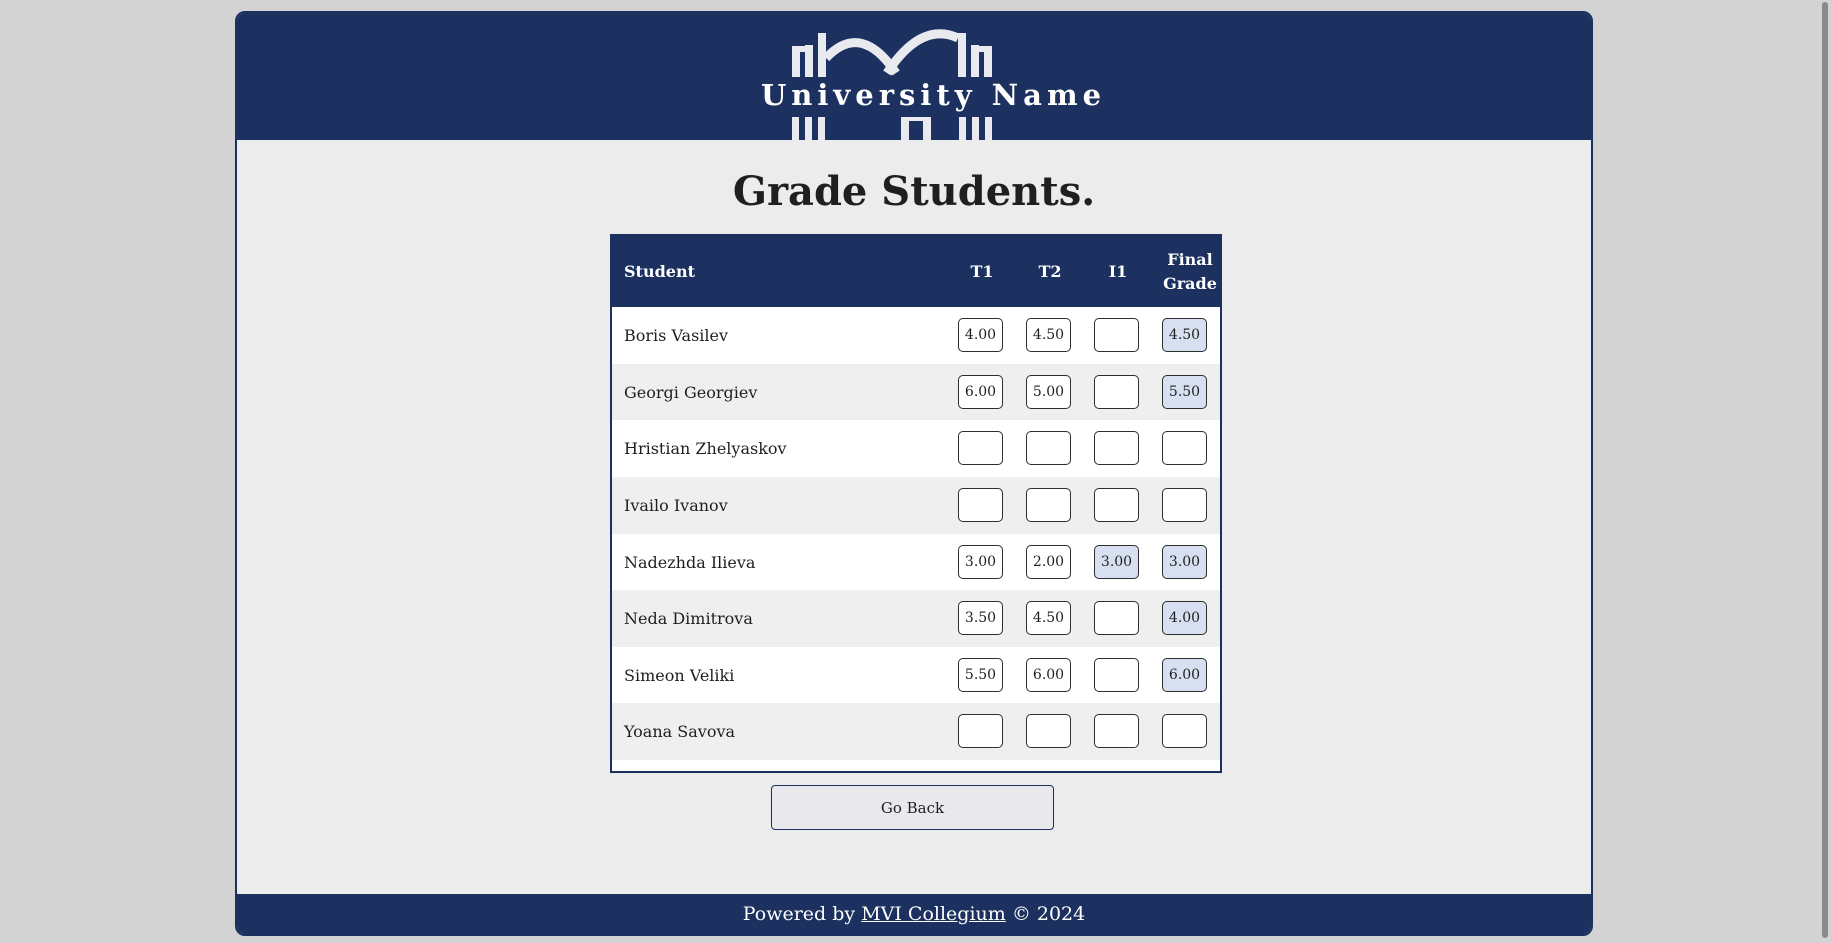 The height and width of the screenshot is (943, 1832). What do you see at coordinates (1050, 271) in the screenshot?
I see `column-header-t2: T2` at bounding box center [1050, 271].